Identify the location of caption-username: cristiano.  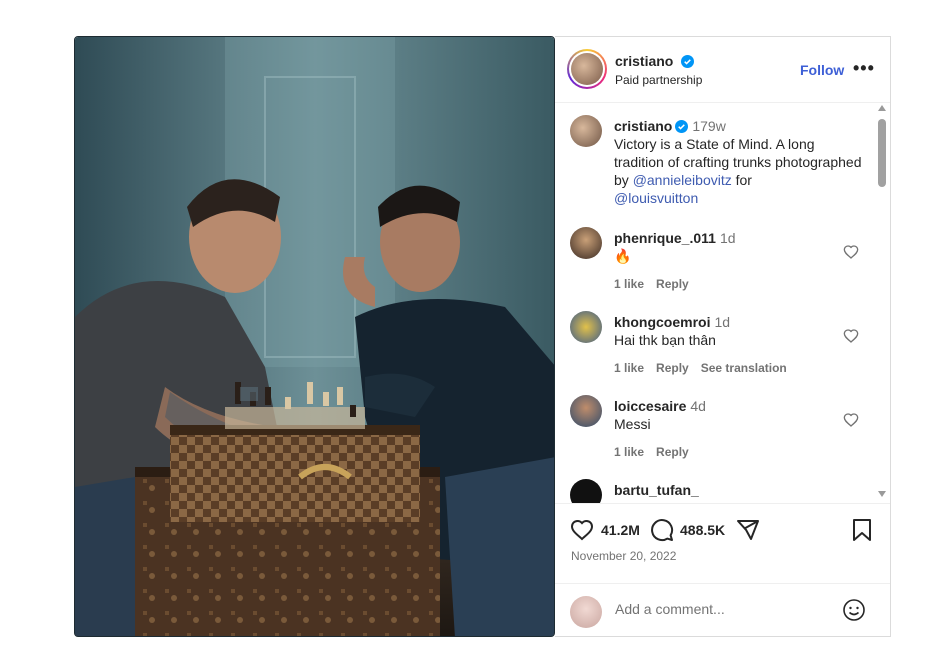
(643, 126).